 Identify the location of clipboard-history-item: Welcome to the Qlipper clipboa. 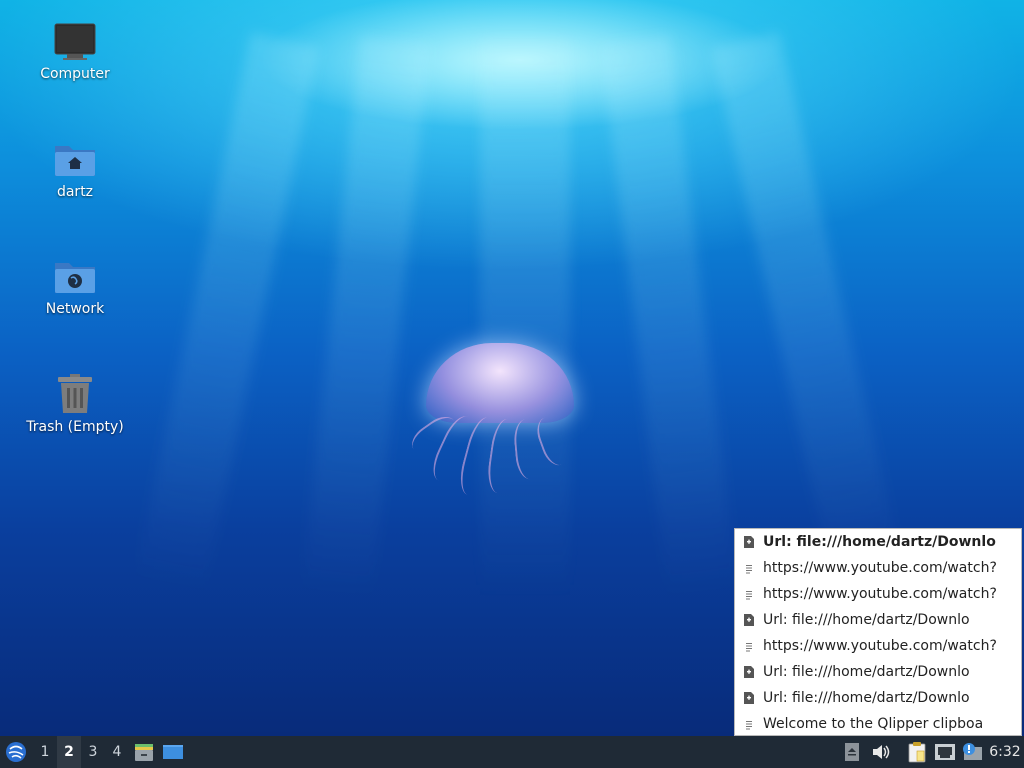
(878, 724).